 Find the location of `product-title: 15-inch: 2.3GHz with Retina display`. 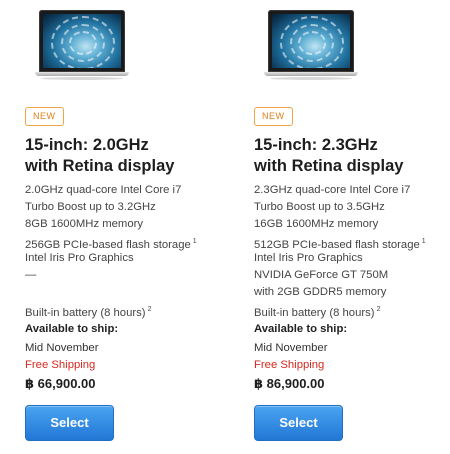

product-title: 15-inch: 2.3GHz with Retina display is located at coordinates (352, 156).